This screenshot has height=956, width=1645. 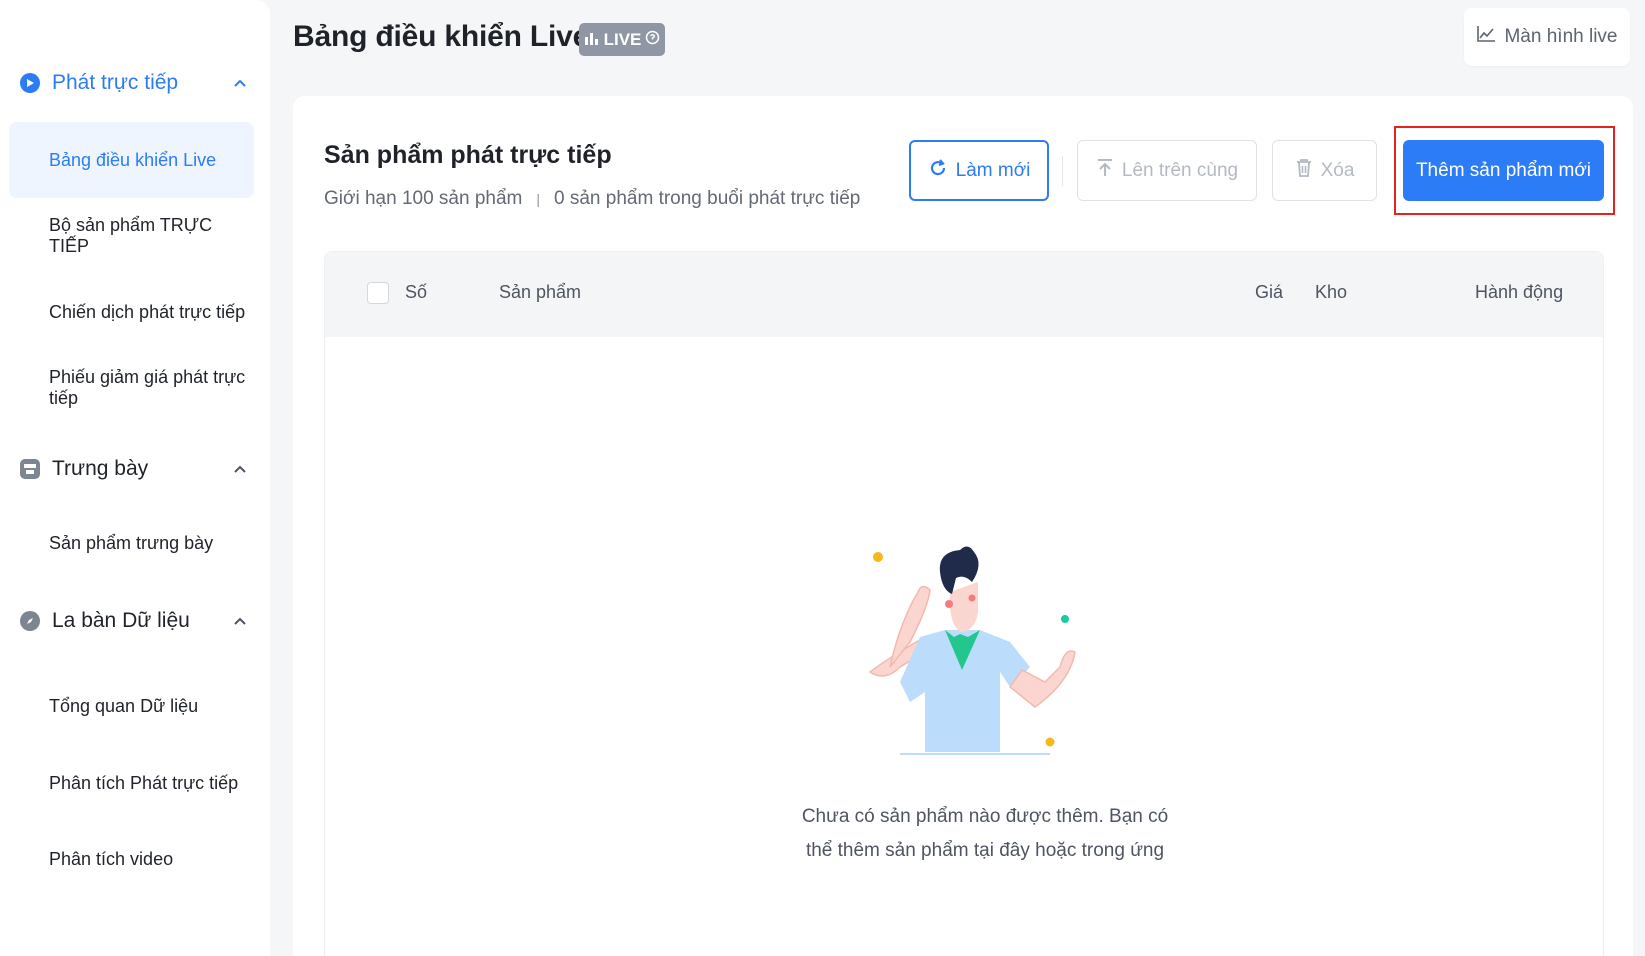 I want to click on refresh-label: Làm mới, so click(x=993, y=170).